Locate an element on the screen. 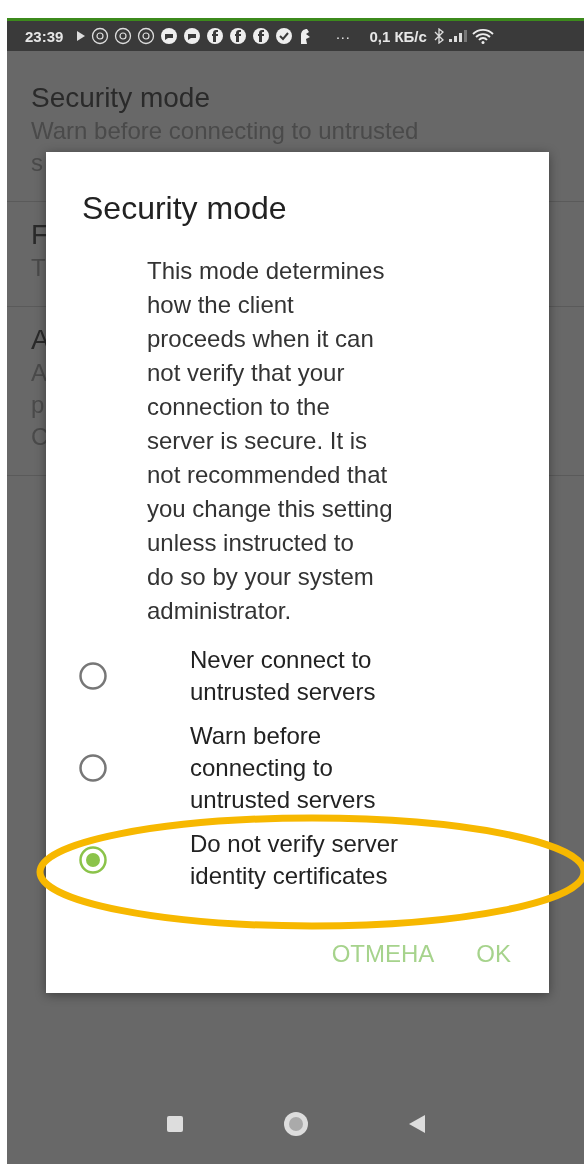 This screenshot has height=1164, width=584. dialog-title: Security mode is located at coordinates (185, 208).